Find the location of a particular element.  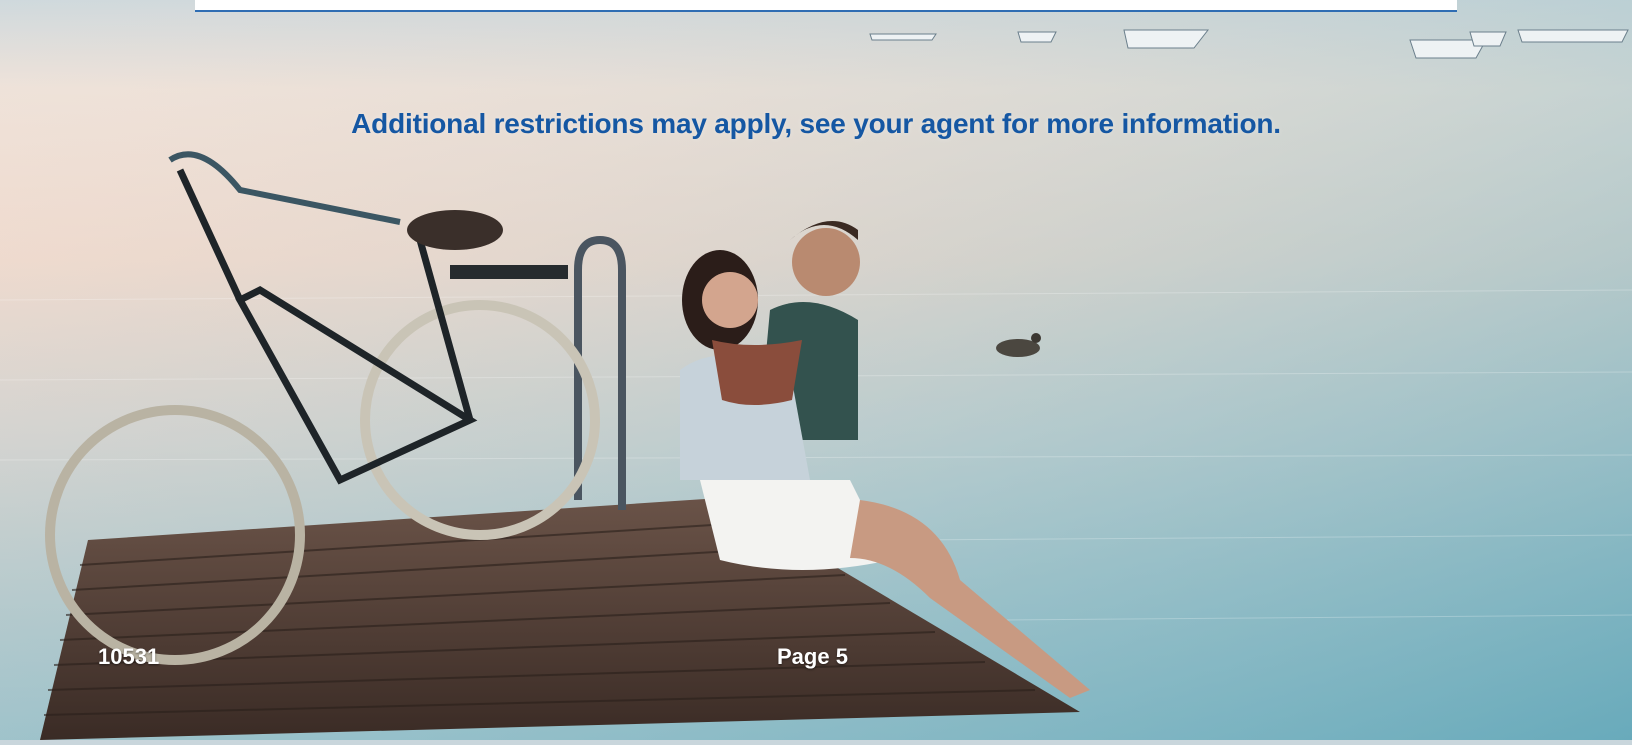

header-panel is located at coordinates (826, 6).